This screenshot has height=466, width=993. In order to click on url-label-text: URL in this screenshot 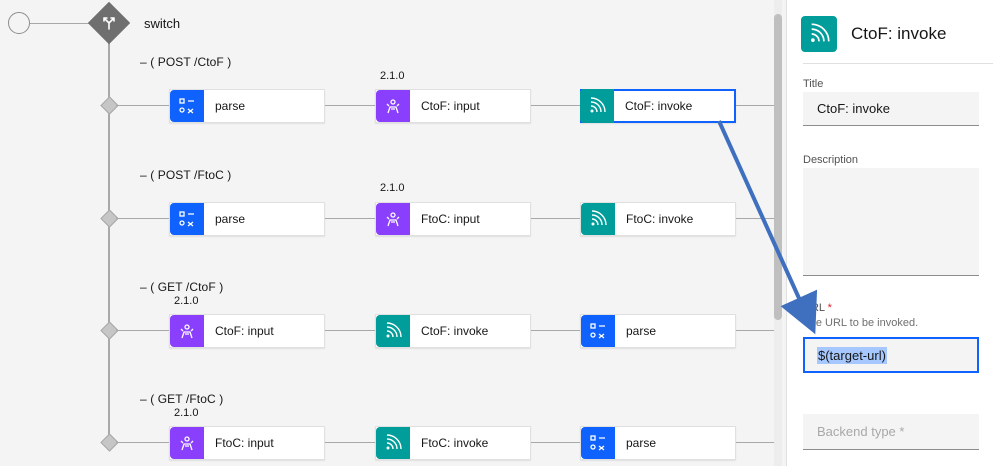, I will do `click(814, 308)`.